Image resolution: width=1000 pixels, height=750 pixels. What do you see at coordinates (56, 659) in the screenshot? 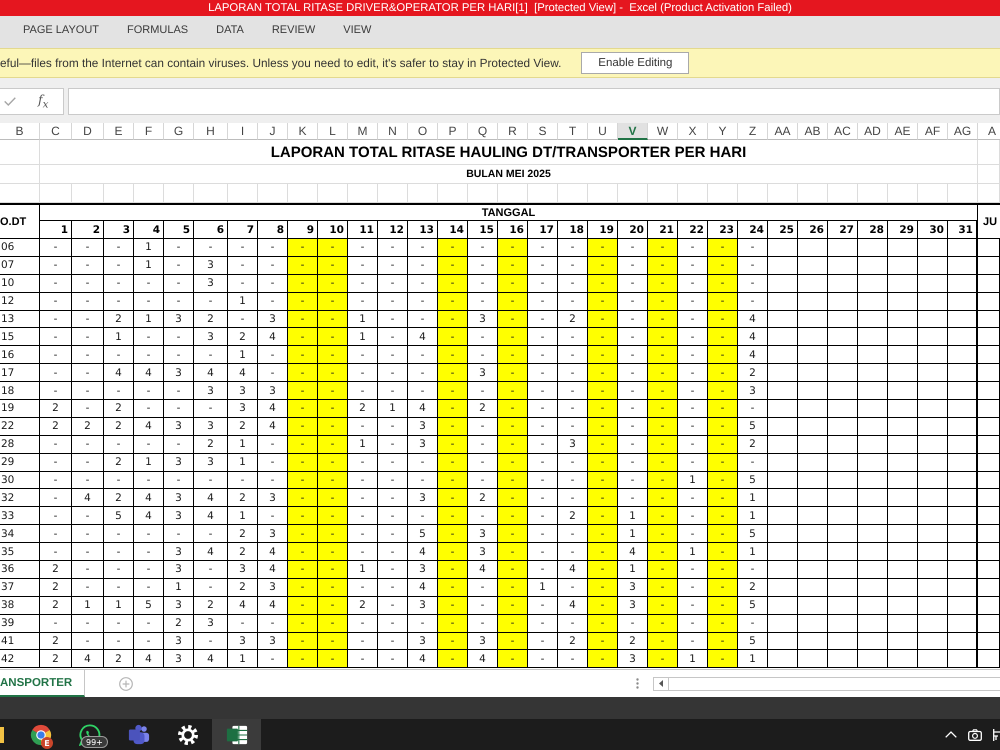
I see `table-cell: 2` at bounding box center [56, 659].